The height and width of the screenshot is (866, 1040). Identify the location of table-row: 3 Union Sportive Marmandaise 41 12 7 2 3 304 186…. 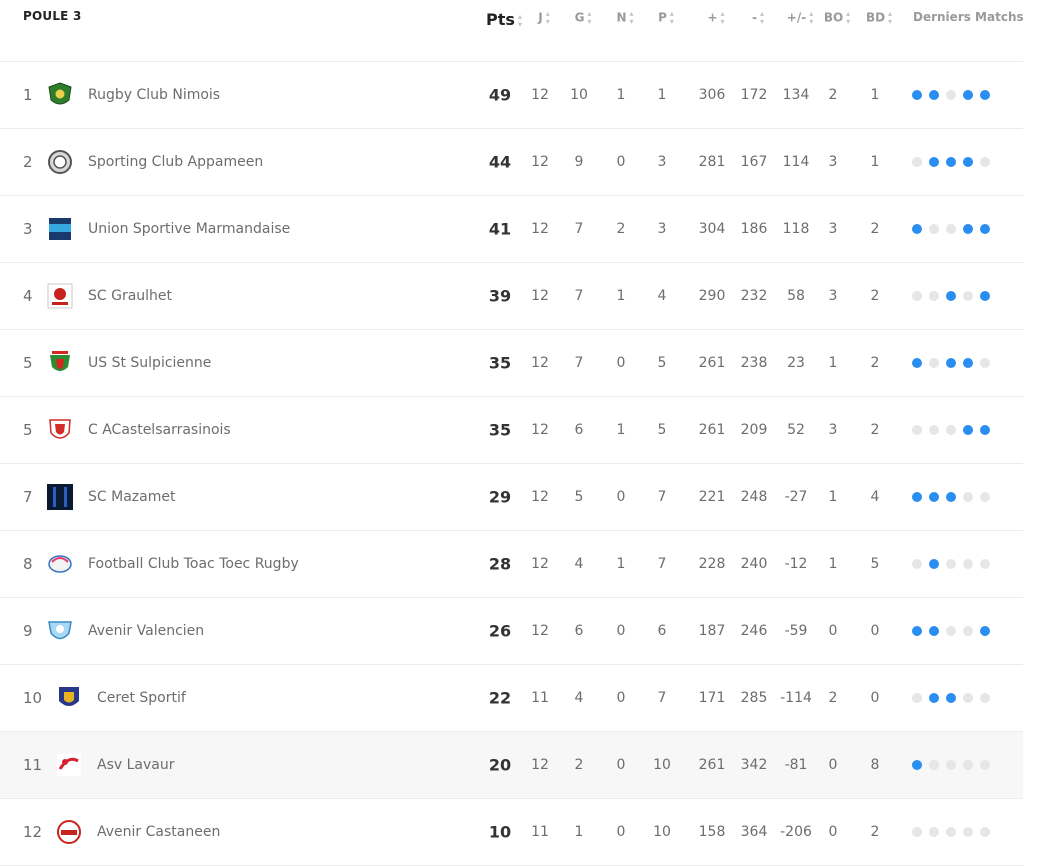
(511, 229).